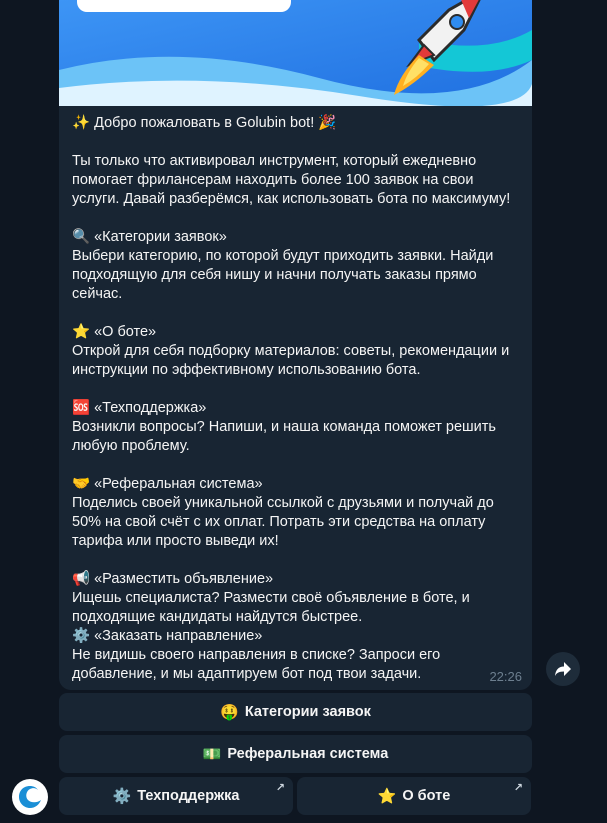 This screenshot has width=607, height=823. What do you see at coordinates (114, 332) in the screenshot?
I see `message-line: ⭐ «О боте»` at bounding box center [114, 332].